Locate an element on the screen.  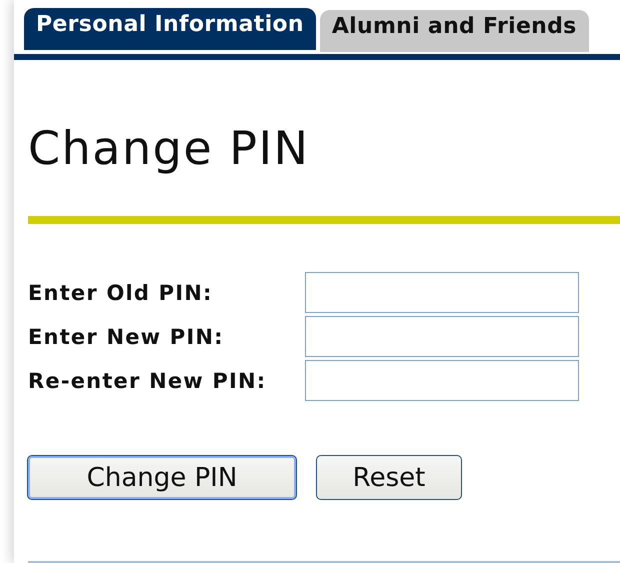
field-label: Enter Old PIN: is located at coordinates (121, 292).